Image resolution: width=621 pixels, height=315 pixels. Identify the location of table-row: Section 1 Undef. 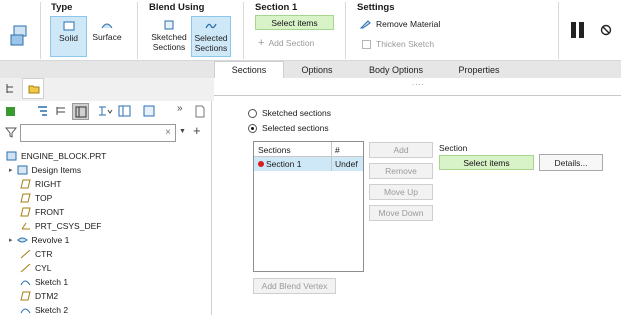
(308, 164).